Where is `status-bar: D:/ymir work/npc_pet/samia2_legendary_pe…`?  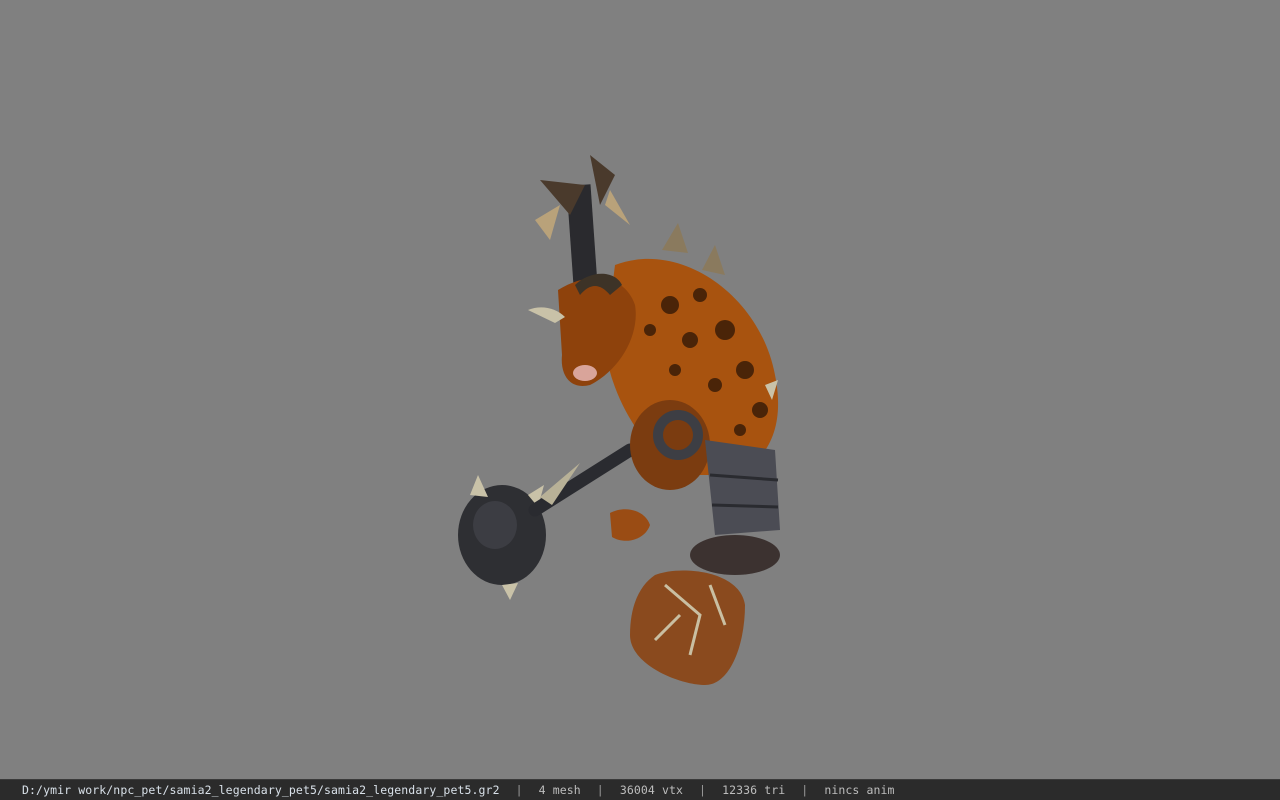 status-bar: D:/ymir work/npc_pet/samia2_legendary_pe… is located at coordinates (640, 789).